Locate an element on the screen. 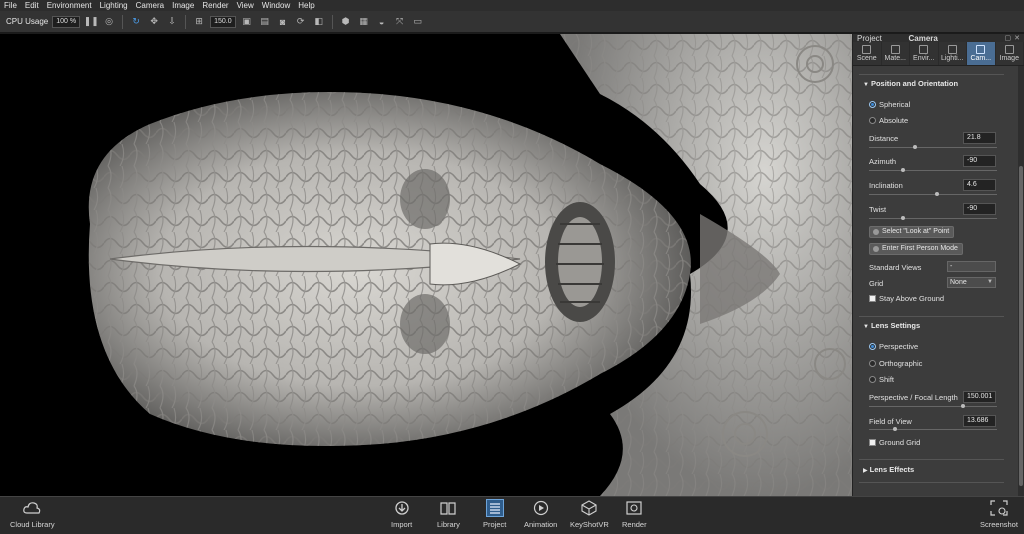  menu-item-lighting: Lighting is located at coordinates (114, 5).